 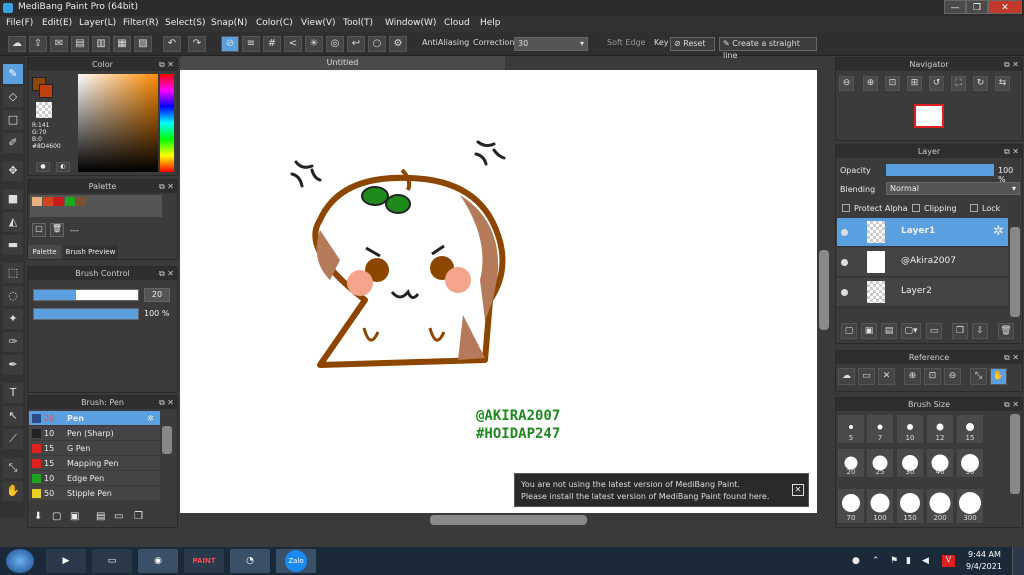 What do you see at coordinates (922, 292) in the screenshot?
I see `layer-item: Layer2` at bounding box center [922, 292].